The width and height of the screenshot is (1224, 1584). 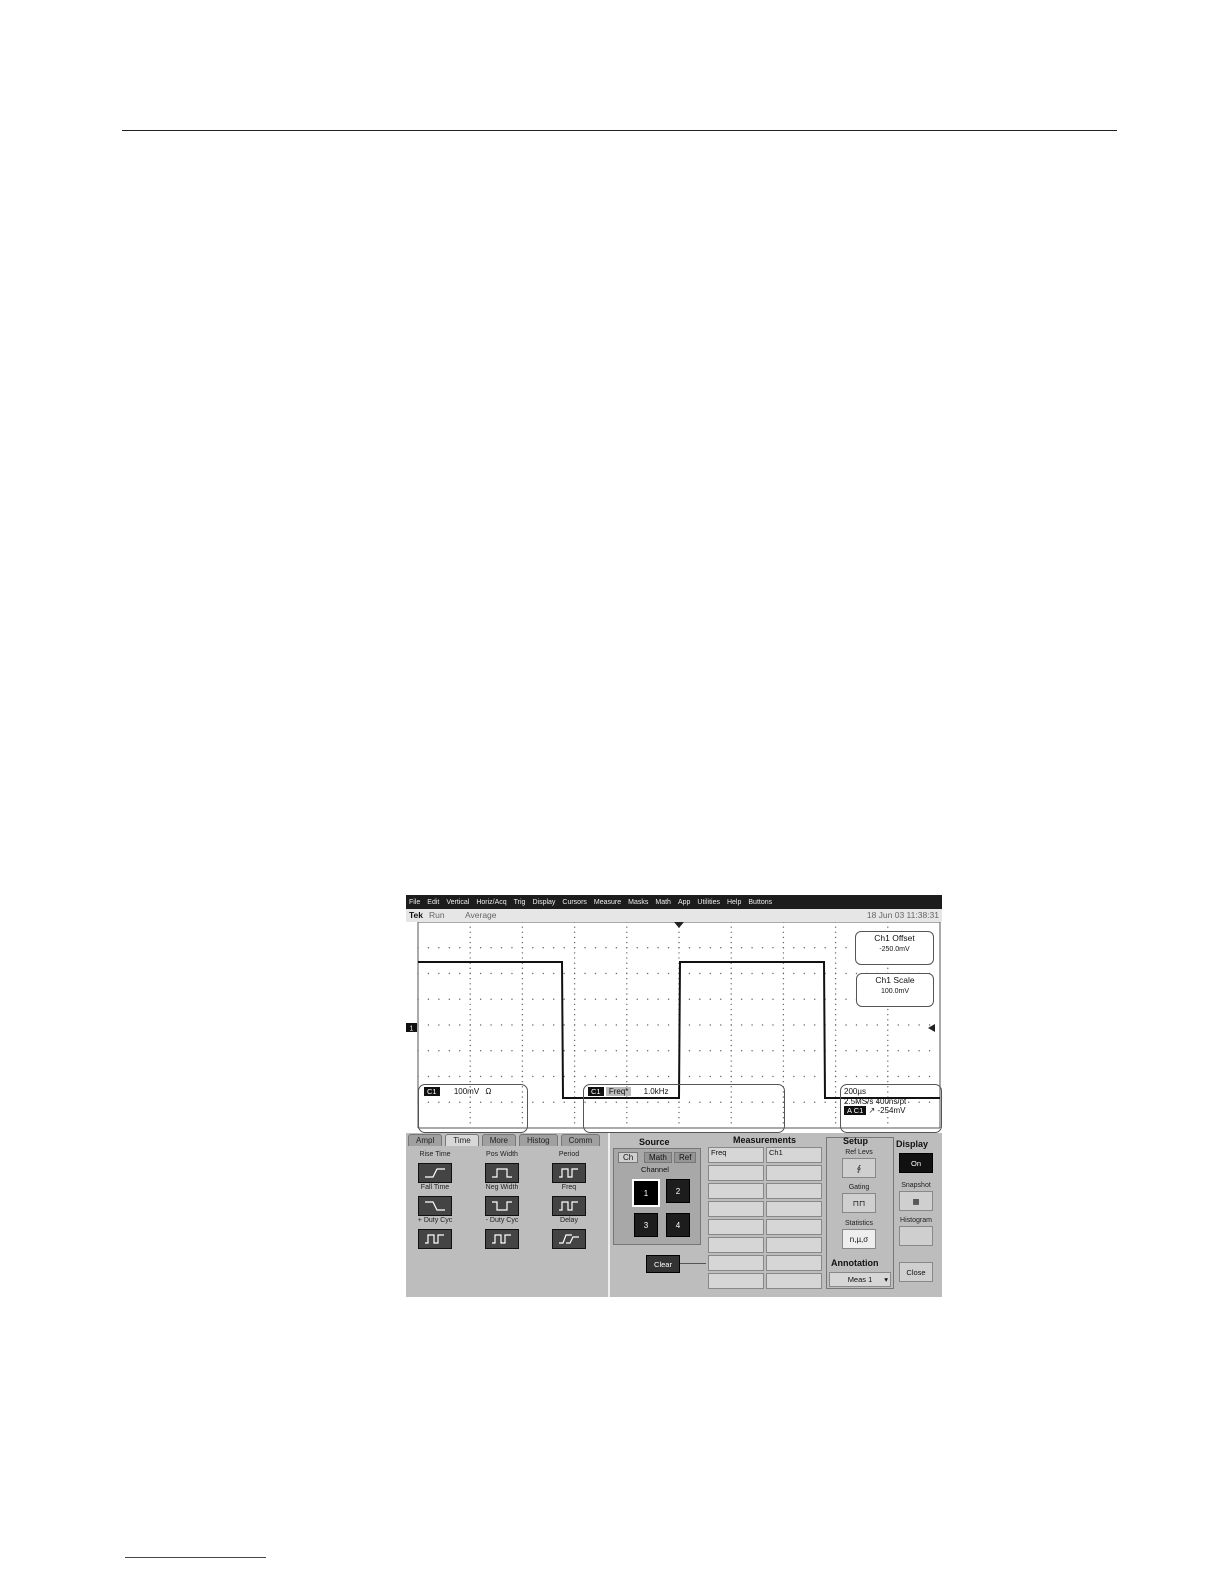 I want to click on timebase-readout: 200µs 2.5MS/s 400ns/pt A C1 ↗ -254mV, so click(x=891, y=1108).